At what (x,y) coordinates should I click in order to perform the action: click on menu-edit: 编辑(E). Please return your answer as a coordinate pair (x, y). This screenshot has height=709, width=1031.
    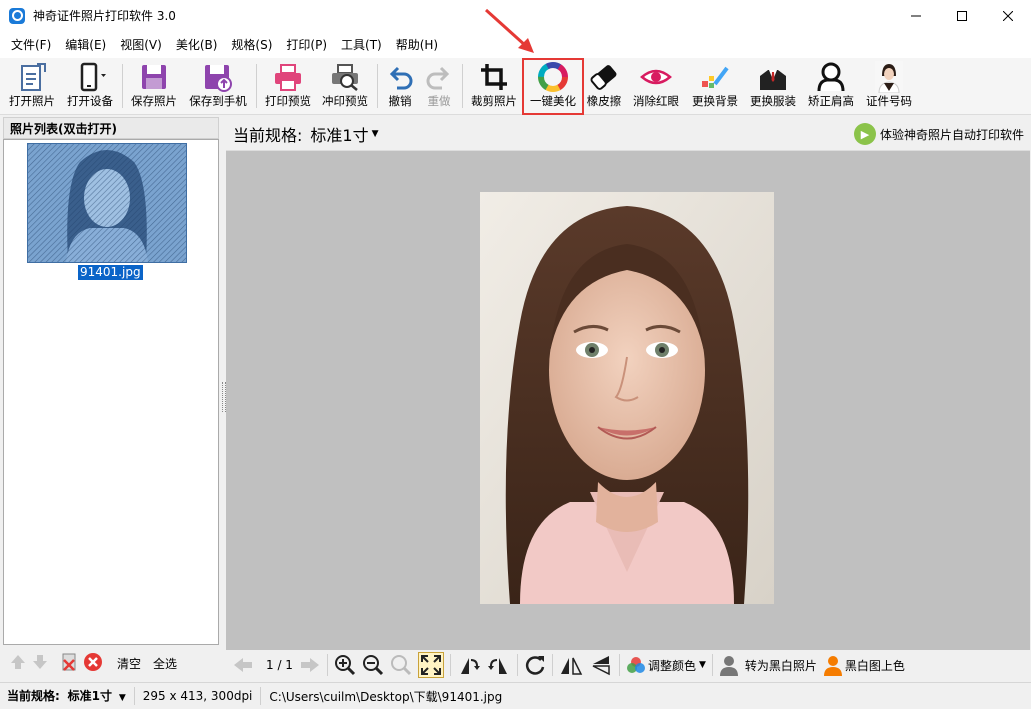
    Looking at the image, I should click on (85, 44).